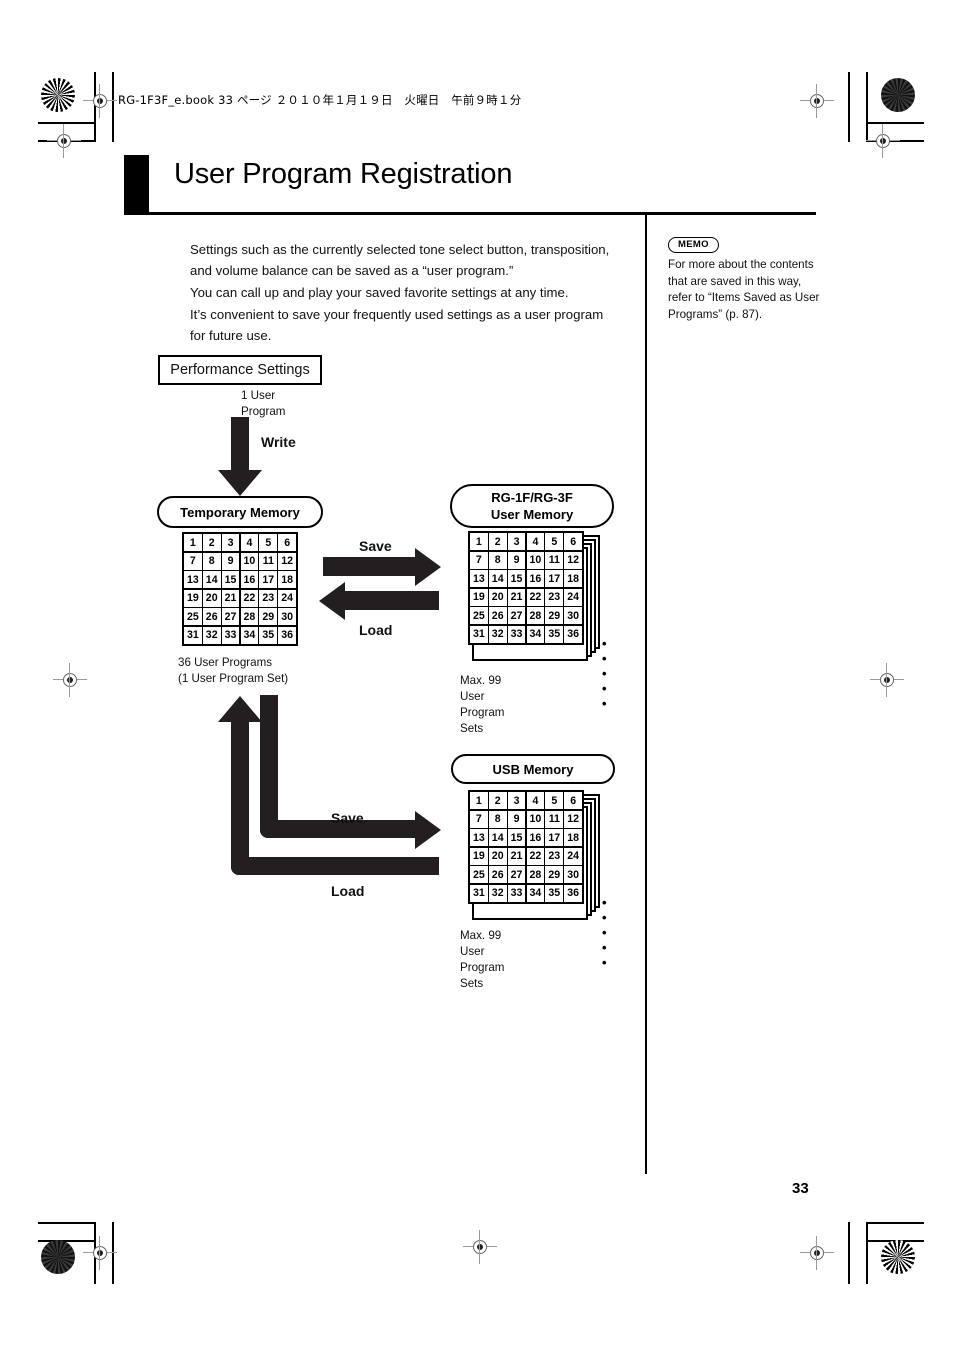 This screenshot has width=954, height=1351. Describe the element at coordinates (343, 174) in the screenshot. I see `page-title-text: User Program Registration` at that location.